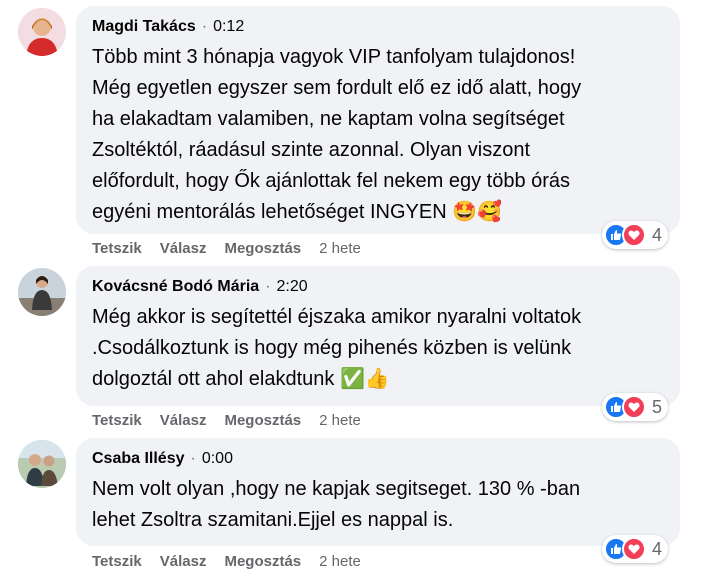  What do you see at coordinates (217, 458) in the screenshot?
I see `video-timestamp: 0:00` at bounding box center [217, 458].